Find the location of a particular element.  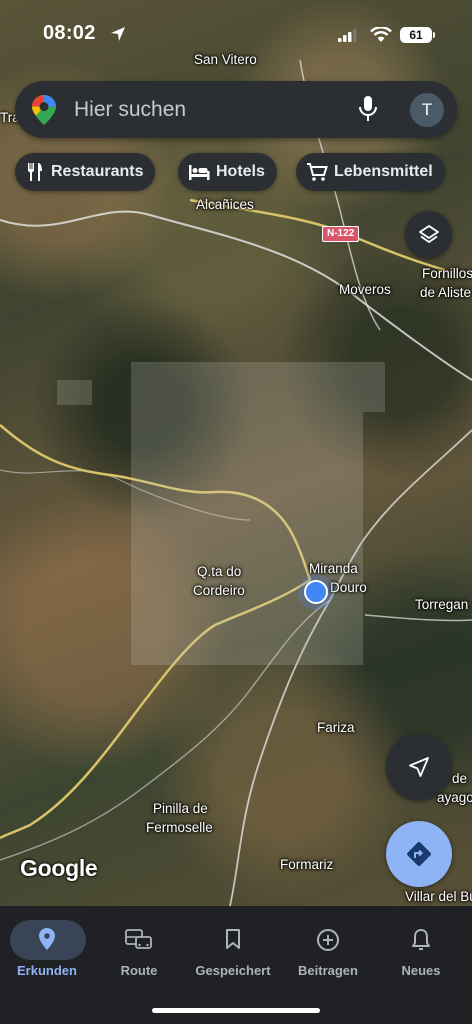

search-bar: T is located at coordinates (236, 109).